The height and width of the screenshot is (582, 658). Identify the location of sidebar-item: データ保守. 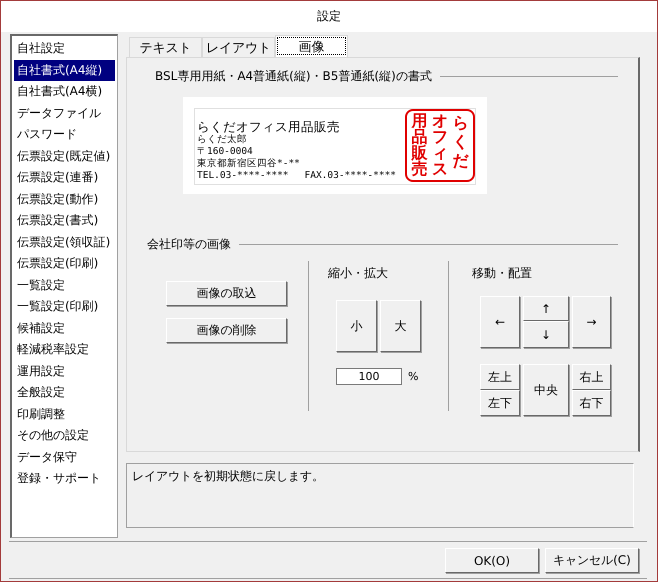
(64, 457).